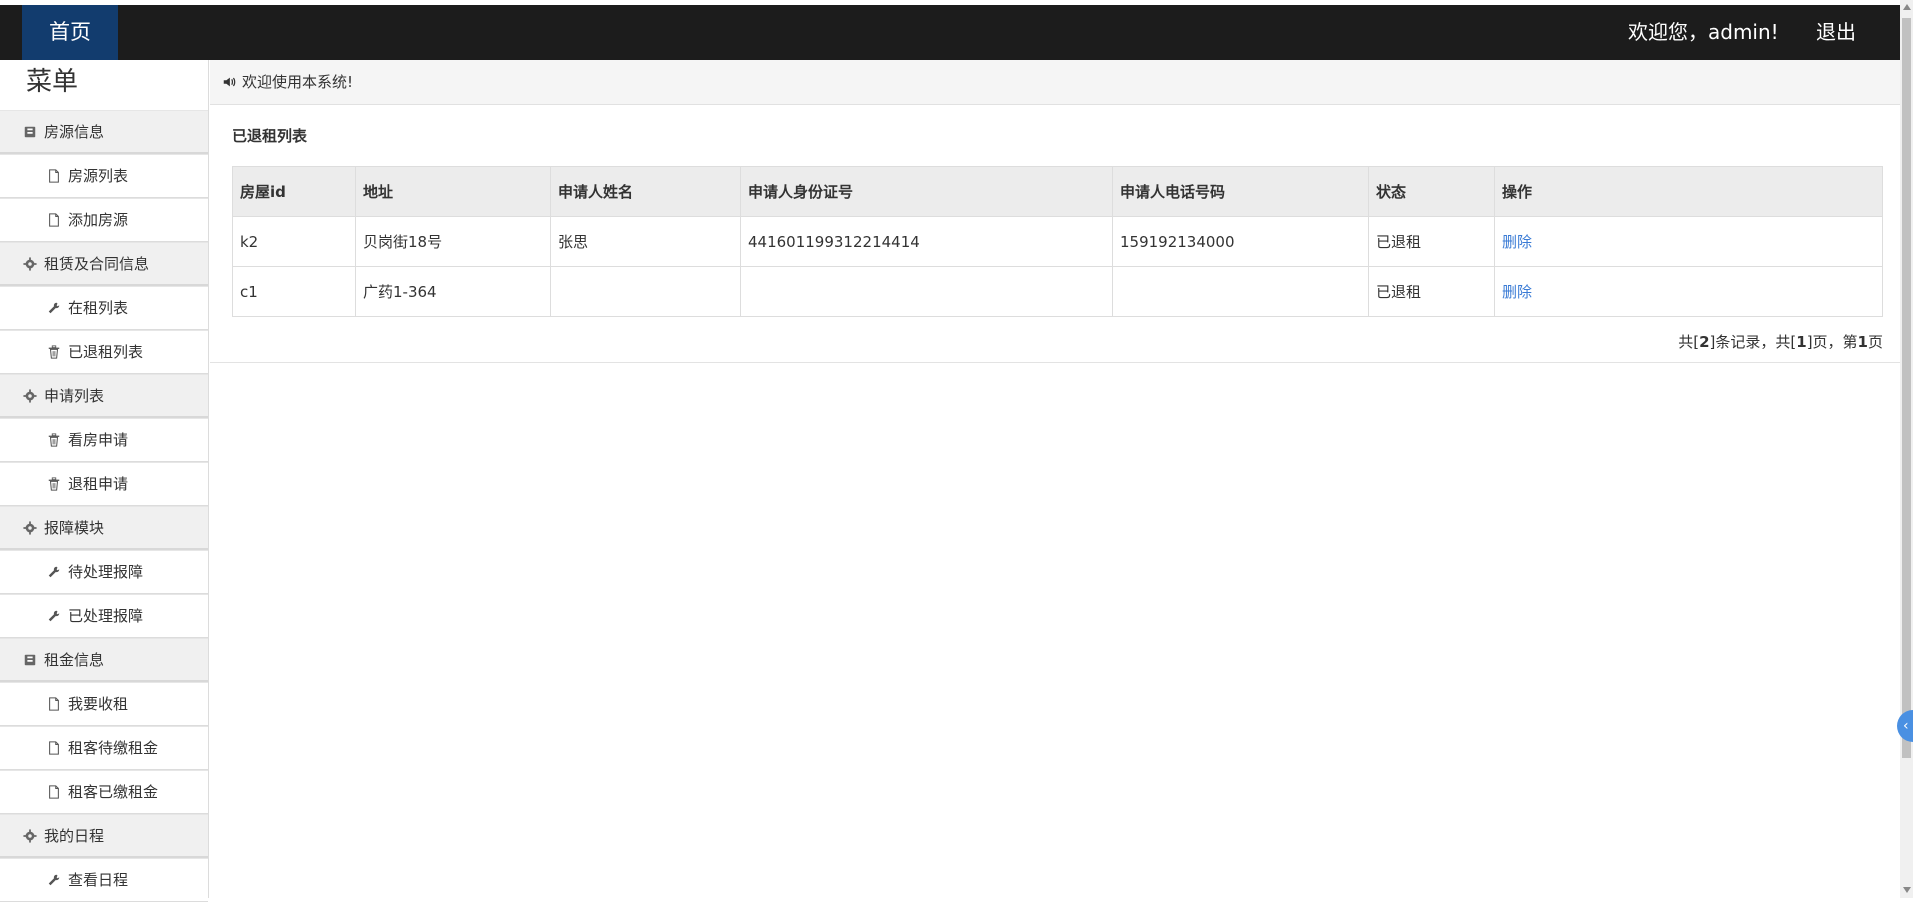 This screenshot has height=902, width=1913. I want to click on sidebar-group-9: 报障模块, so click(104, 528).